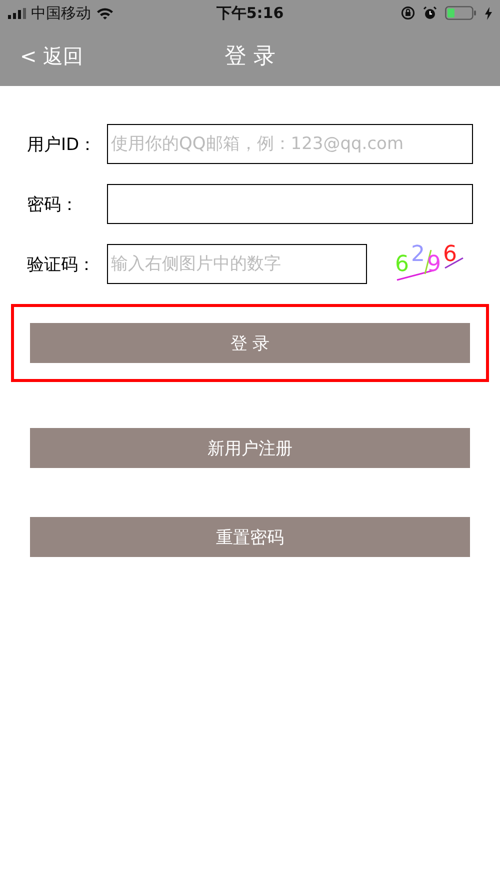 The width and height of the screenshot is (500, 889). I want to click on action-button: 登 录, so click(250, 343).